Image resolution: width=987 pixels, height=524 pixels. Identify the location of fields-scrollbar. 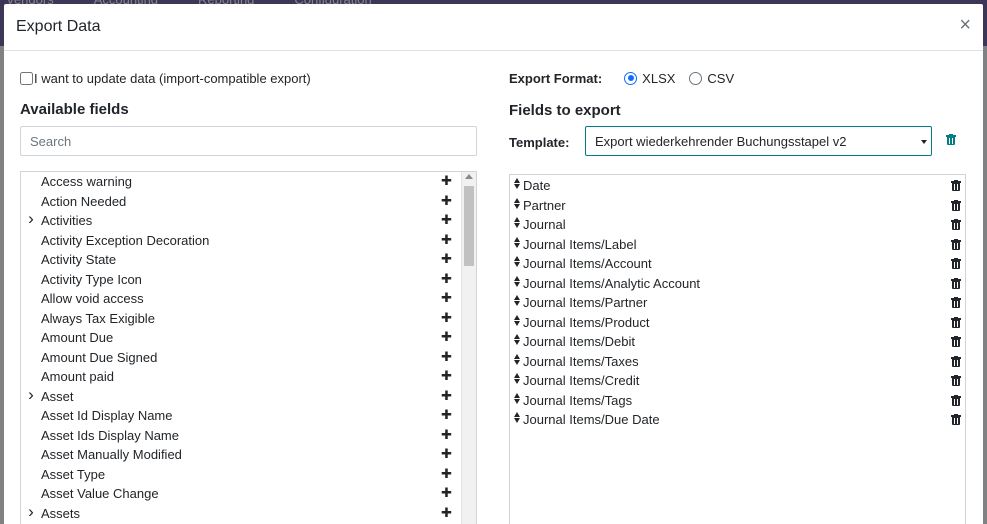
(468, 348).